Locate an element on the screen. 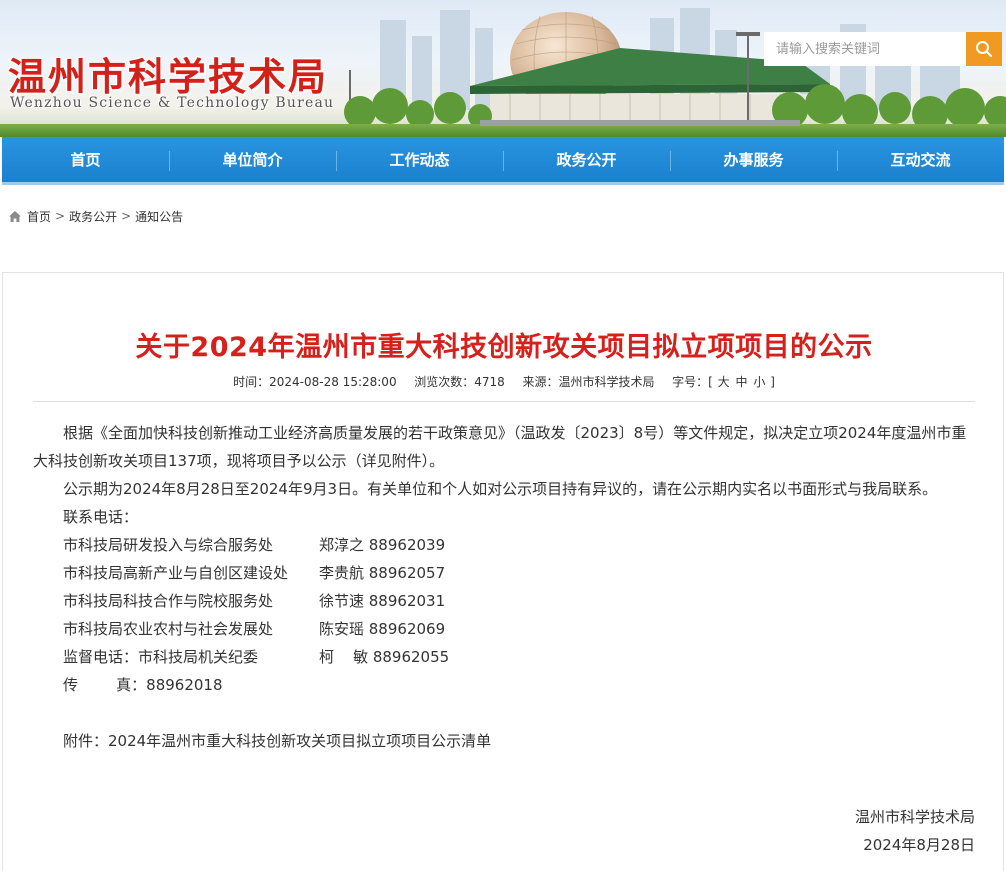 The image size is (1006, 871). site-title: 温州市科学技术局 is located at coordinates (168, 76).